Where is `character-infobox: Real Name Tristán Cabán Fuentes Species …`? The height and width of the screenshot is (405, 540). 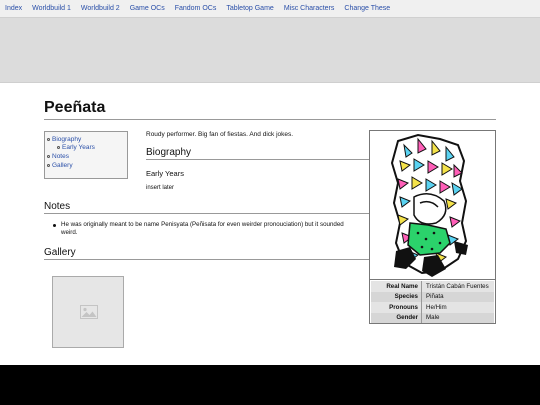 character-infobox: Real Name Tristán Cabán Fuentes Species … is located at coordinates (432, 227).